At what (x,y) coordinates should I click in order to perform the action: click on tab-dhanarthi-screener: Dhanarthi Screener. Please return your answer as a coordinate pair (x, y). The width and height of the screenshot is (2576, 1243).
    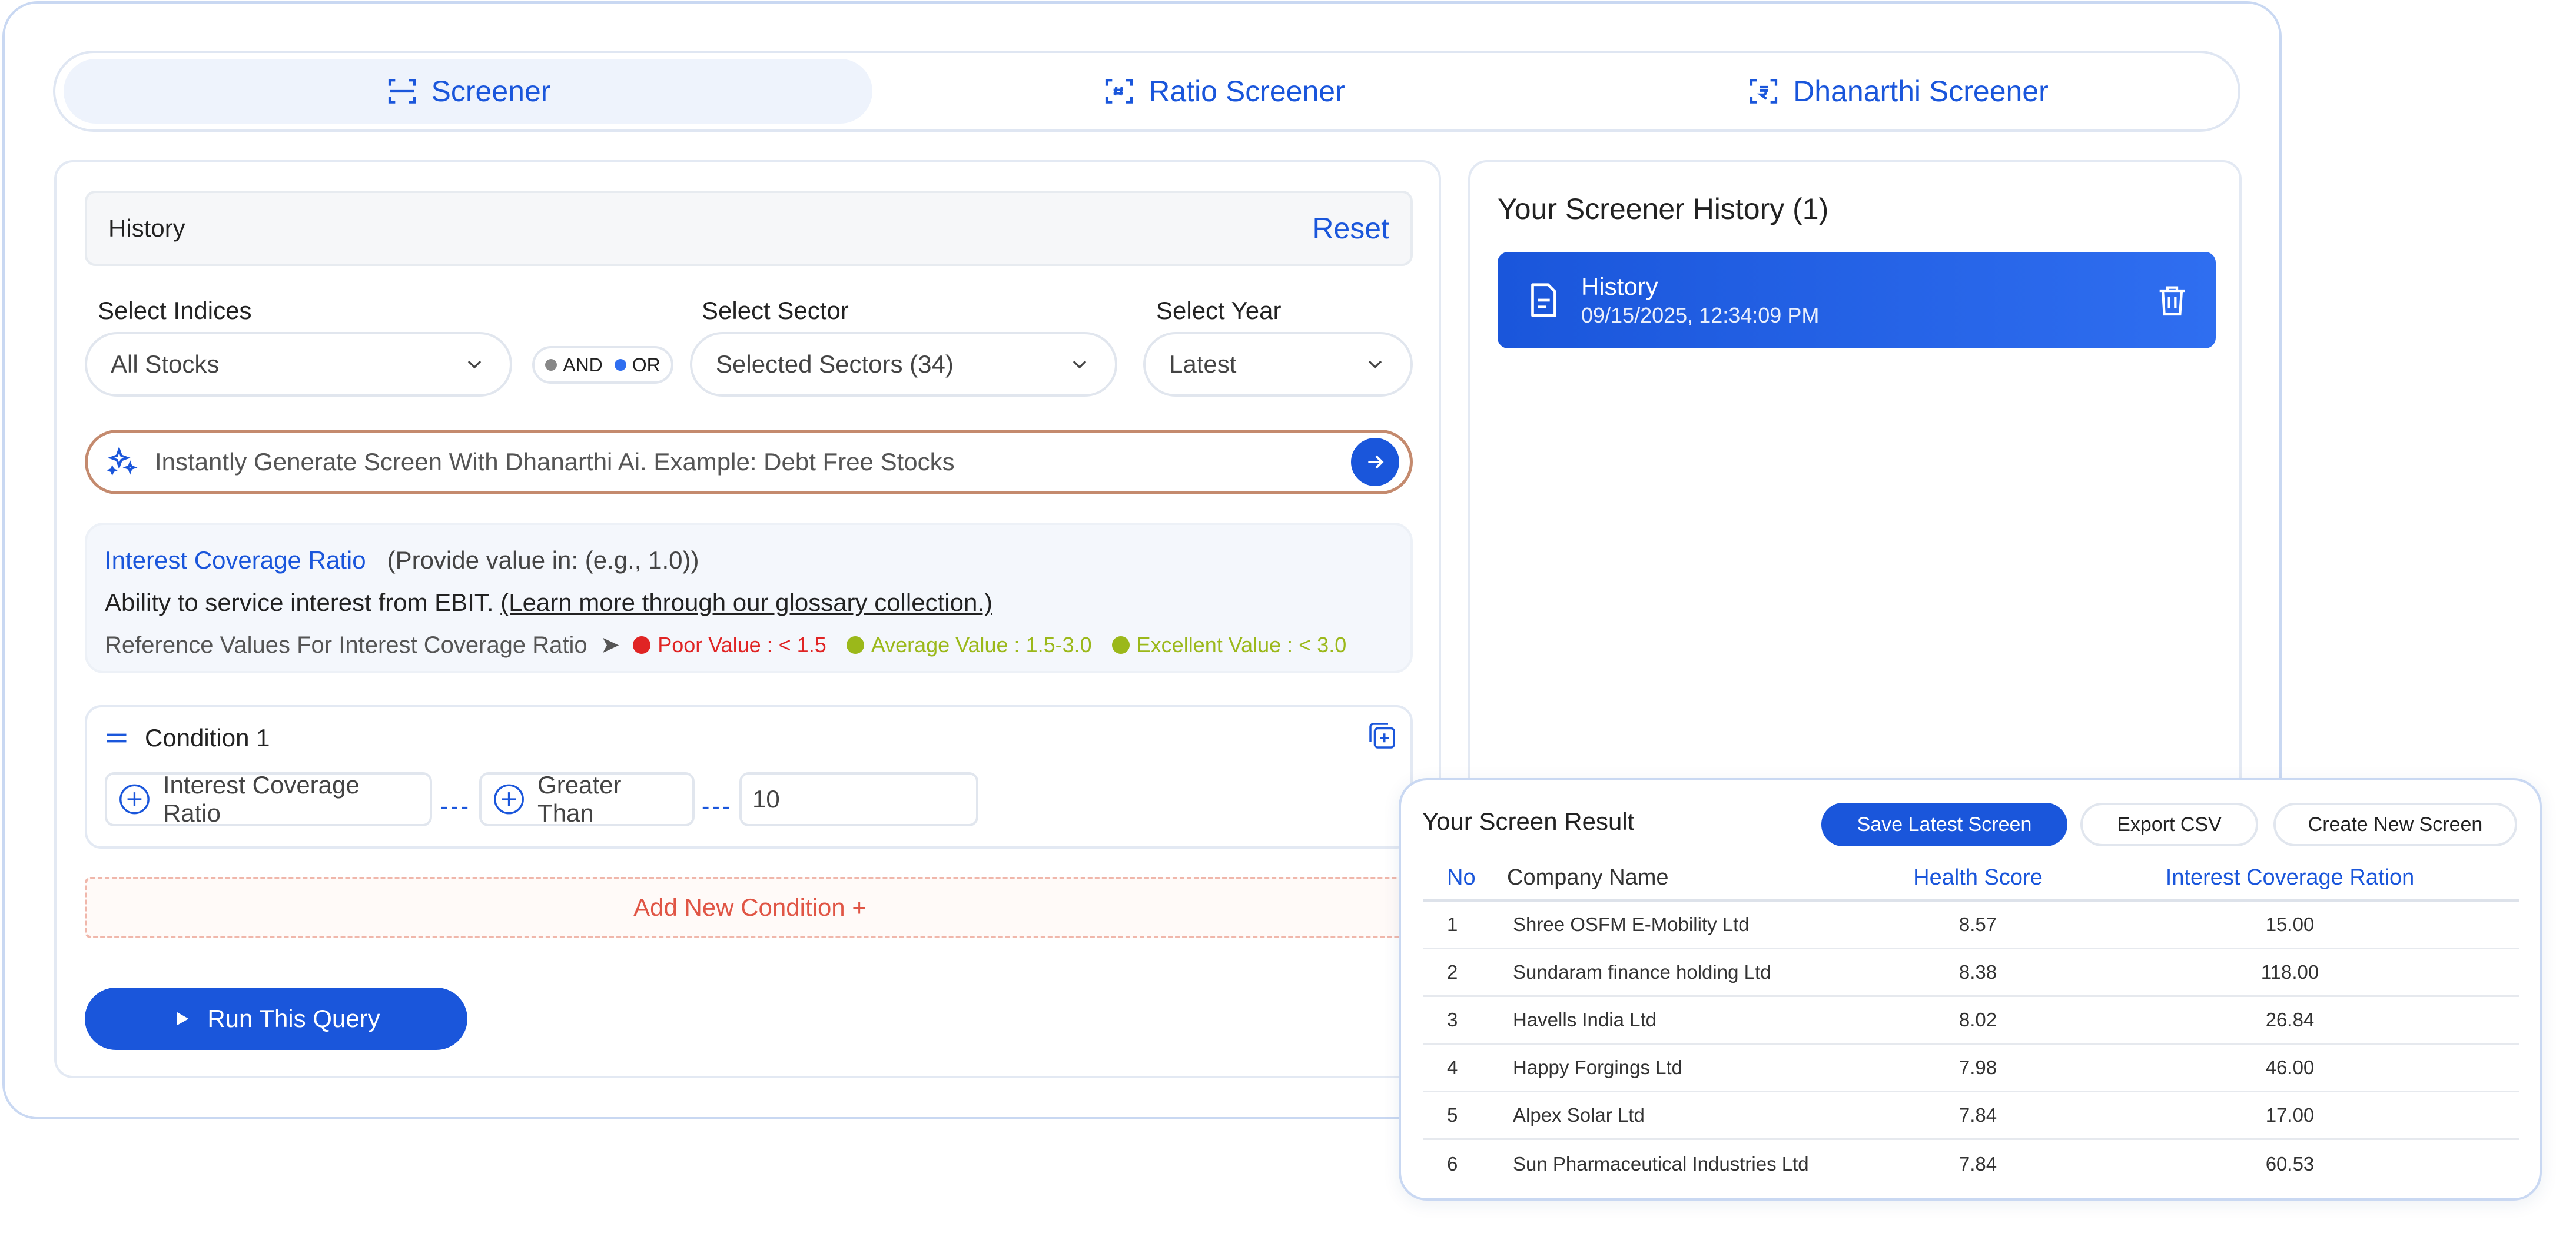
    Looking at the image, I should click on (1897, 91).